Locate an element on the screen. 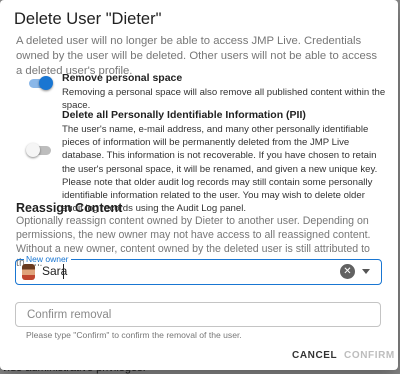  chevron-down-icon is located at coordinates (366, 271).